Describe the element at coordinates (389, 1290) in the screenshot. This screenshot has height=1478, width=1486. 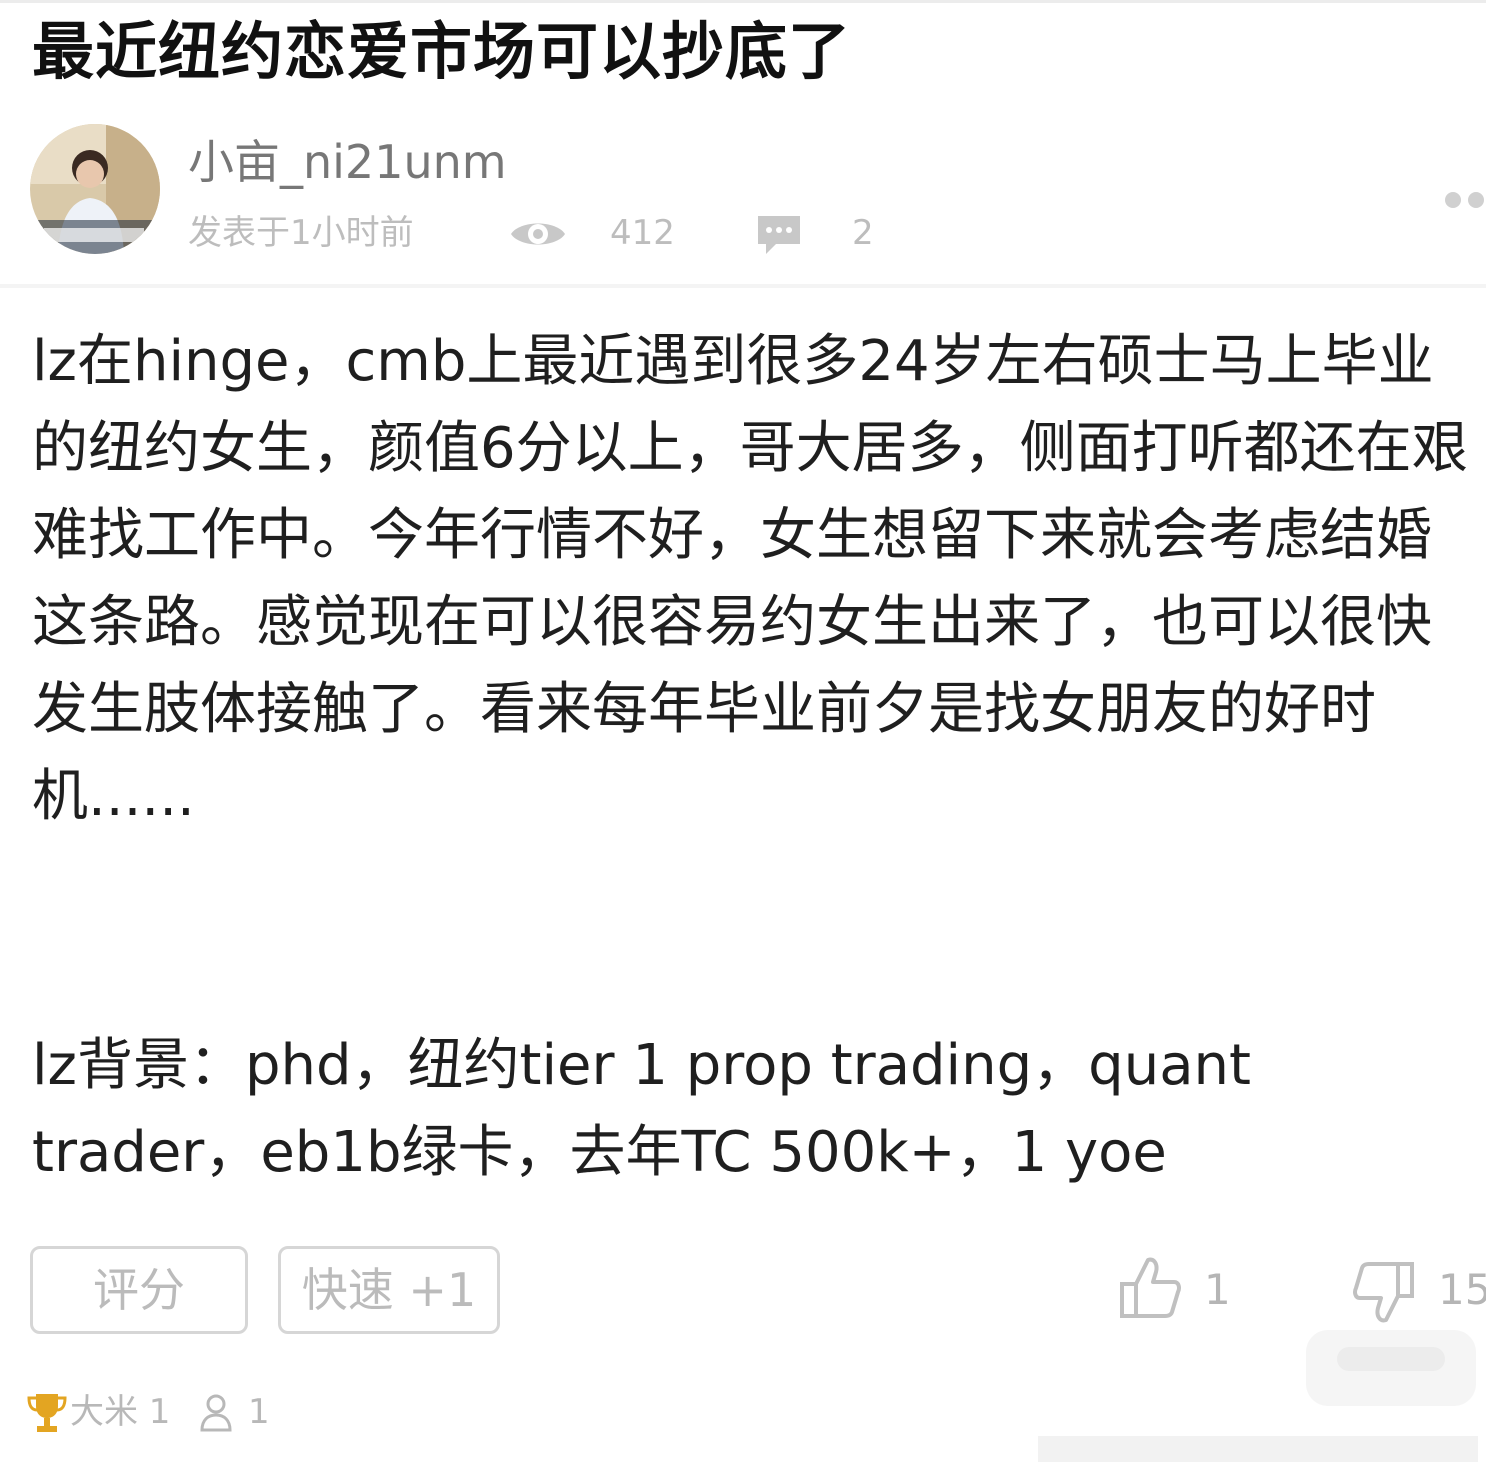
I see `fast-plus-one-button: 快速 +1` at that location.